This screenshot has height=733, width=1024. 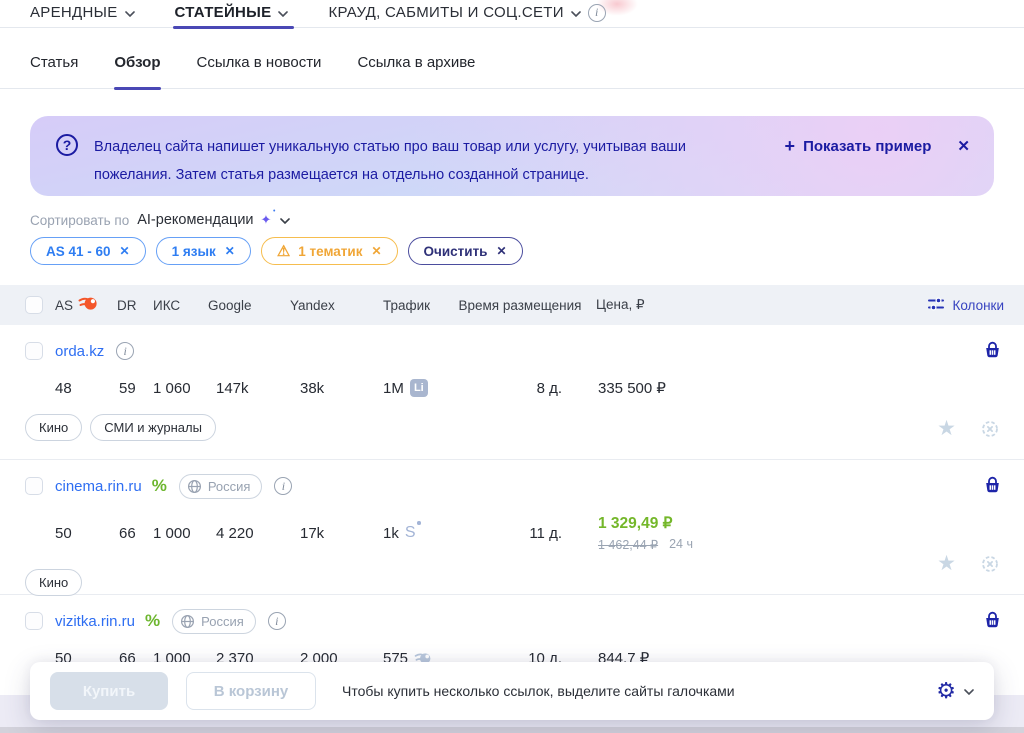 What do you see at coordinates (64, 305) in the screenshot?
I see `column-label: AS` at bounding box center [64, 305].